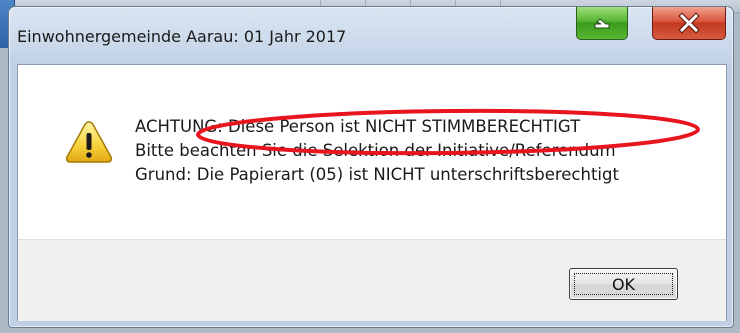  I want to click on minimize-icon, so click(602, 23).